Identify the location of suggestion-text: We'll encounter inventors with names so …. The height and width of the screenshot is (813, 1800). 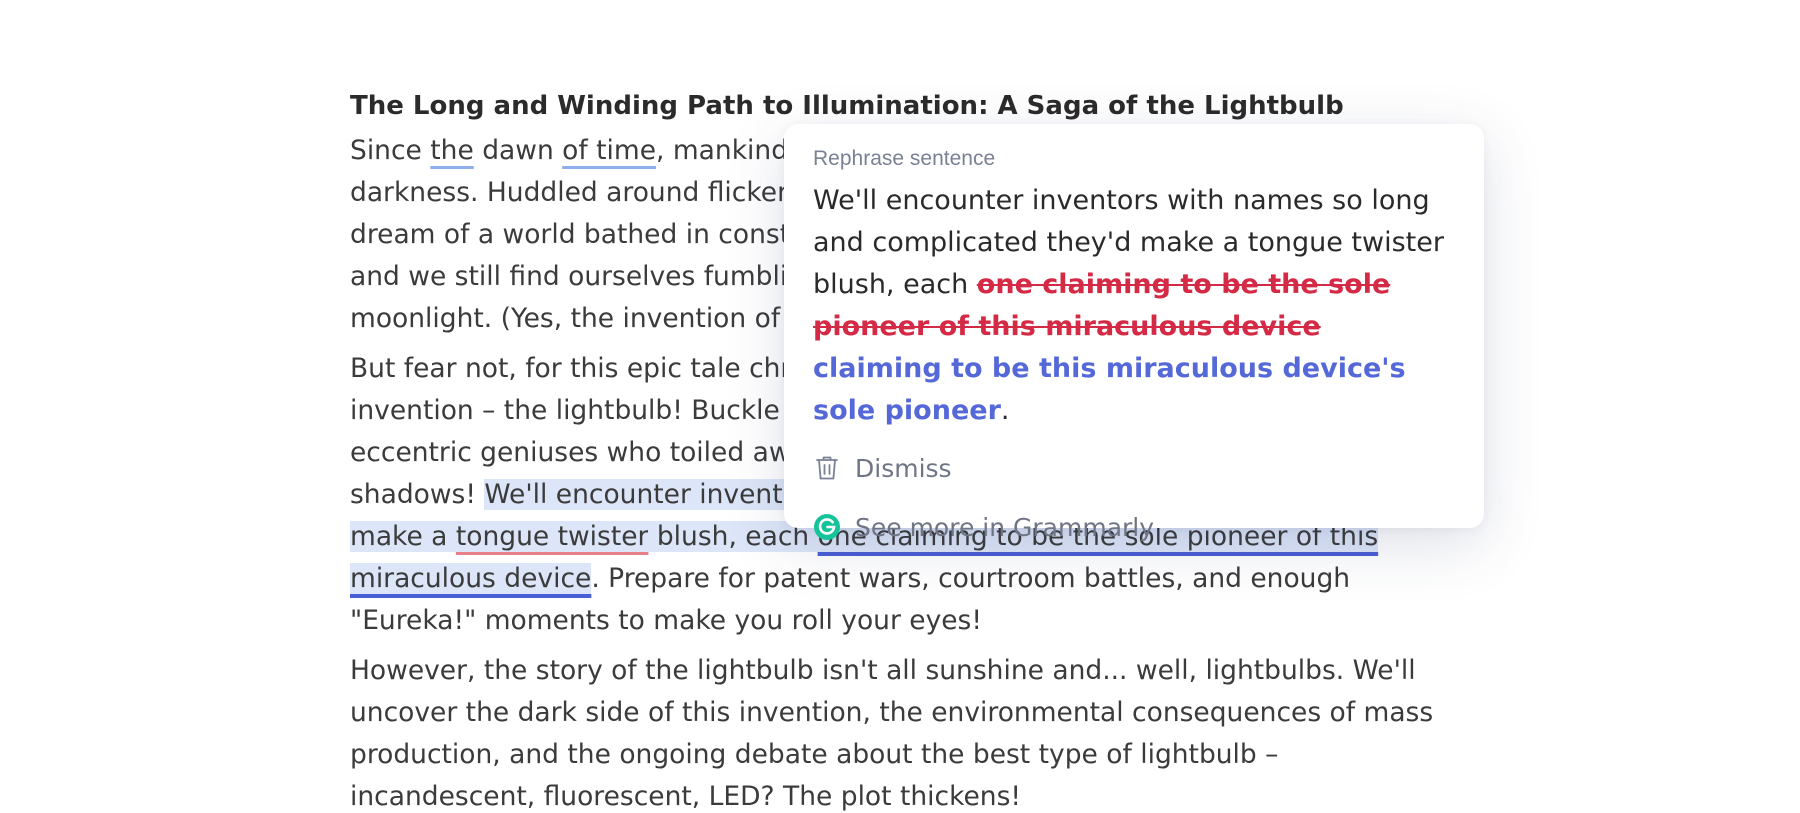
(1134, 306).